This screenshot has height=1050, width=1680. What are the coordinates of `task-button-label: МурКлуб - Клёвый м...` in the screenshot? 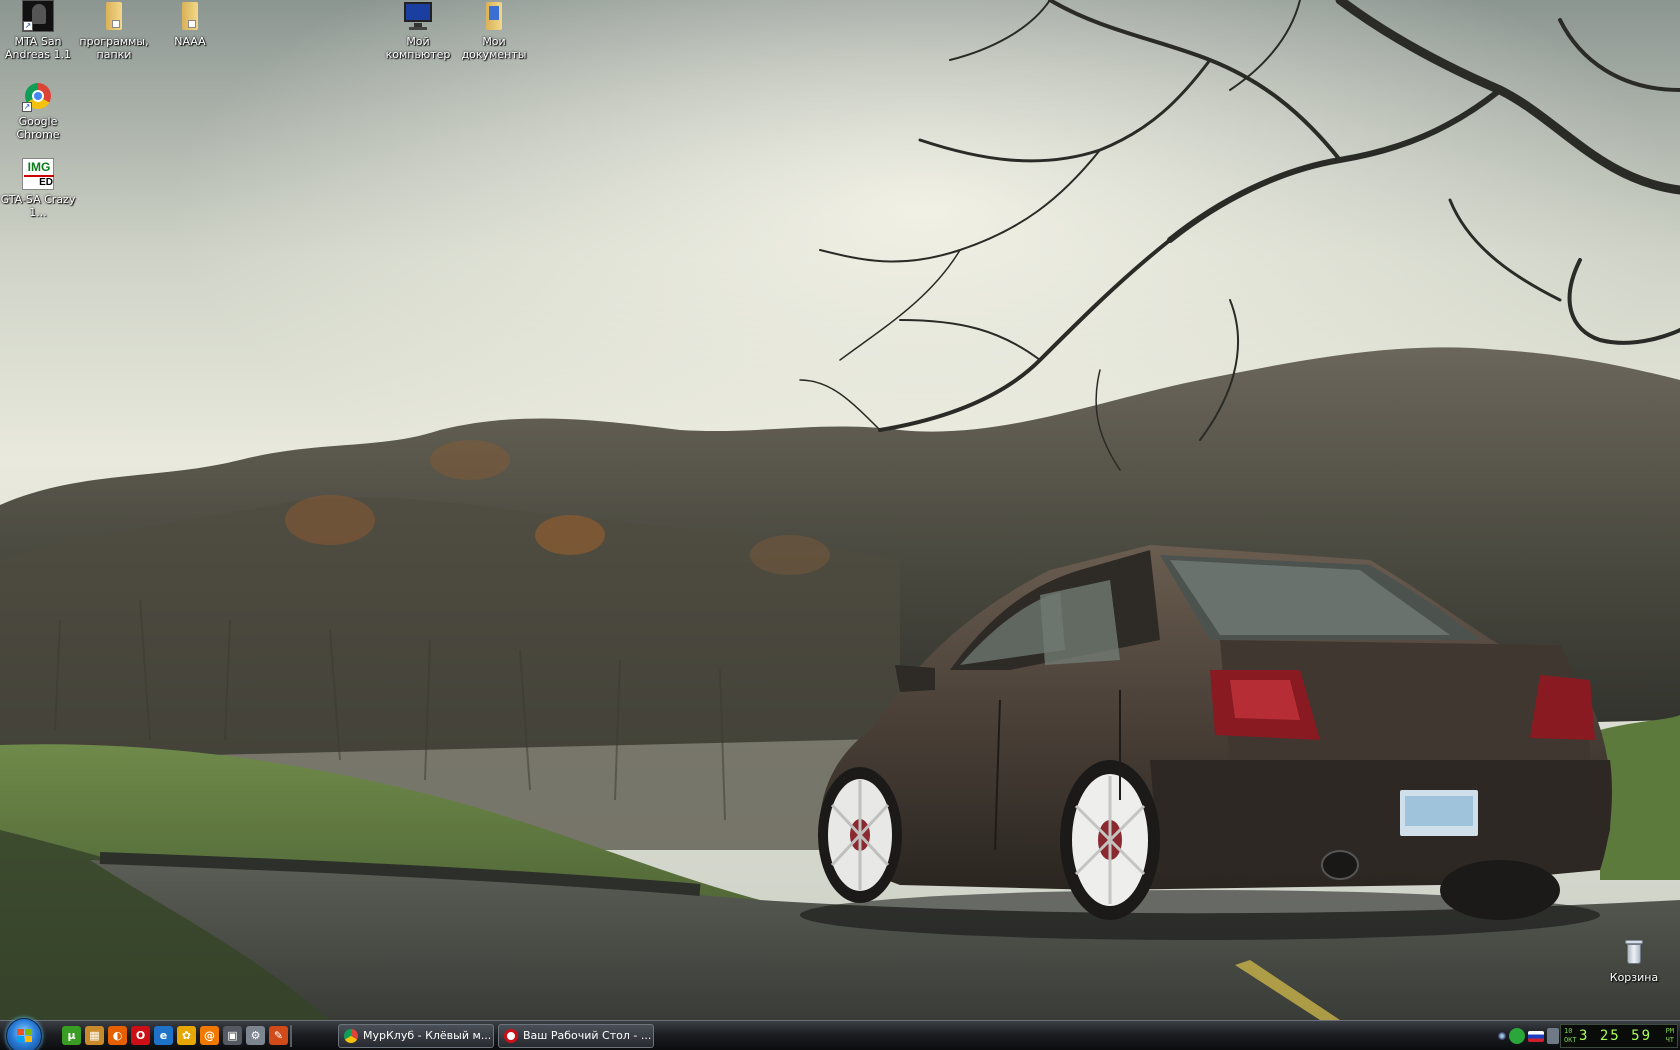 It's located at (427, 1035).